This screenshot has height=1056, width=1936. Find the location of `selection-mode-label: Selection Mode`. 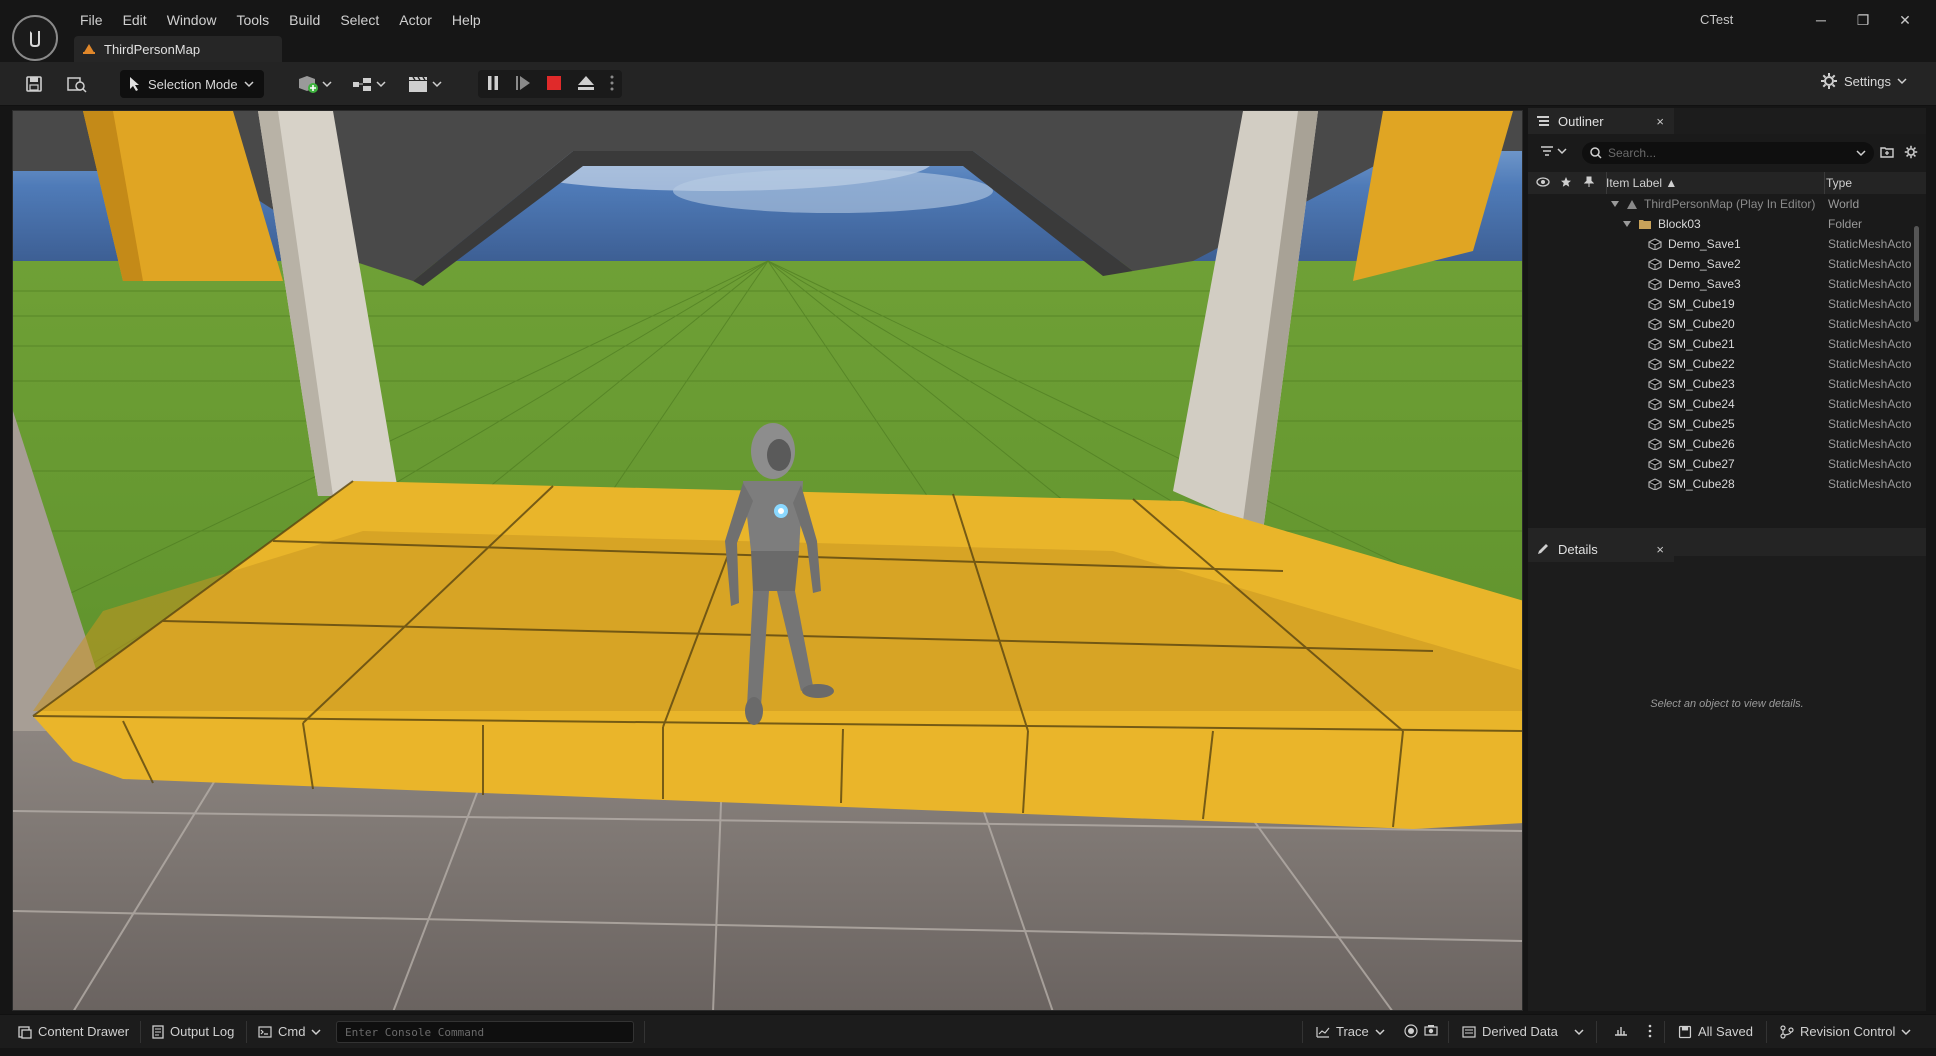

selection-mode-label: Selection Mode is located at coordinates (193, 84).